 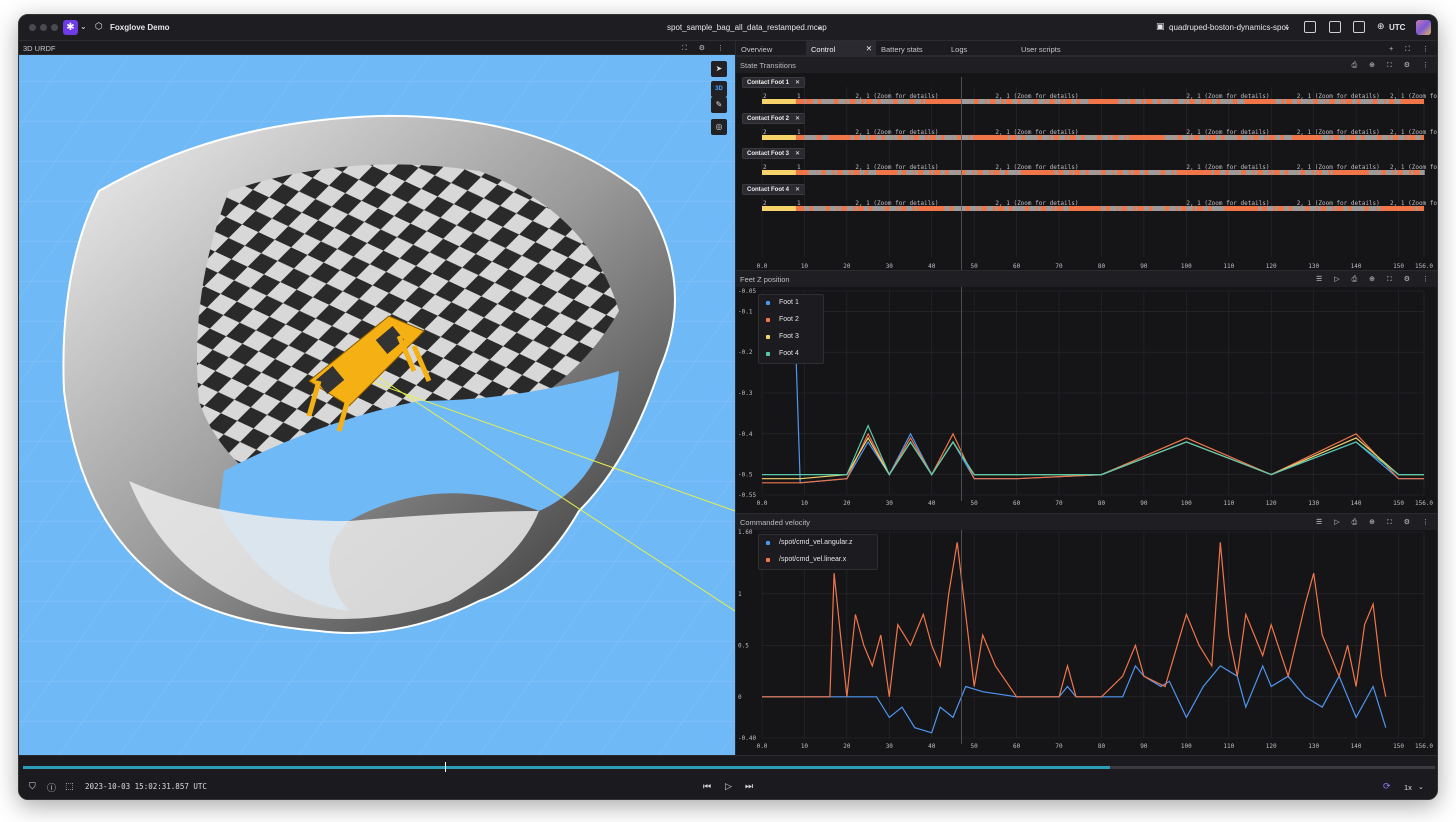 I want to click on close-icon: ✕, so click(x=869, y=48).